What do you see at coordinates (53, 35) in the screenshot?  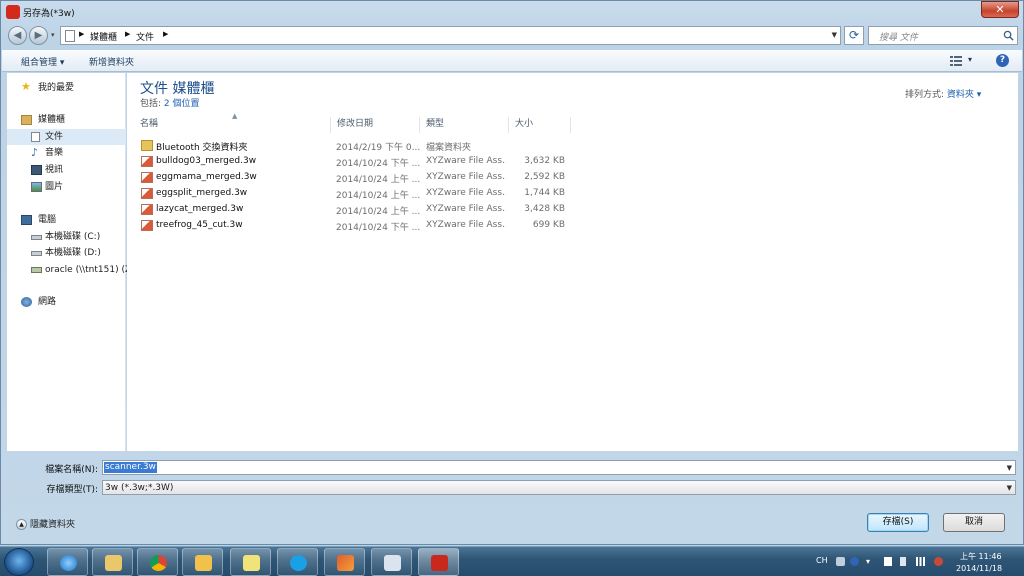 I see `recent-pages-dropdown: ▾` at bounding box center [53, 35].